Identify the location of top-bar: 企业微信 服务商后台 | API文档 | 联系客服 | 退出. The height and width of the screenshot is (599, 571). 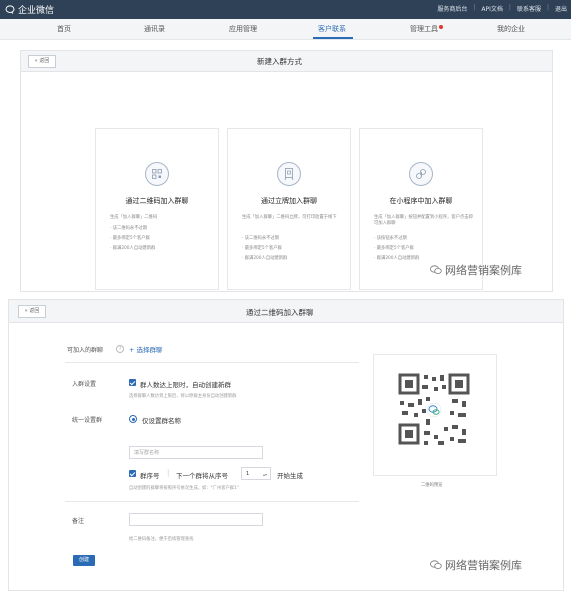
(285, 9).